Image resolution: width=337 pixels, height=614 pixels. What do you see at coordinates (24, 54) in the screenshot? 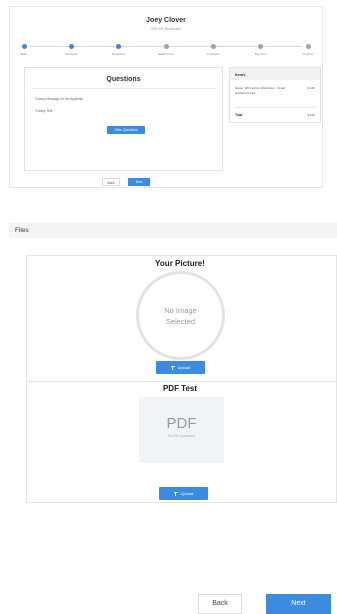
I see `step-label: Basic` at bounding box center [24, 54].